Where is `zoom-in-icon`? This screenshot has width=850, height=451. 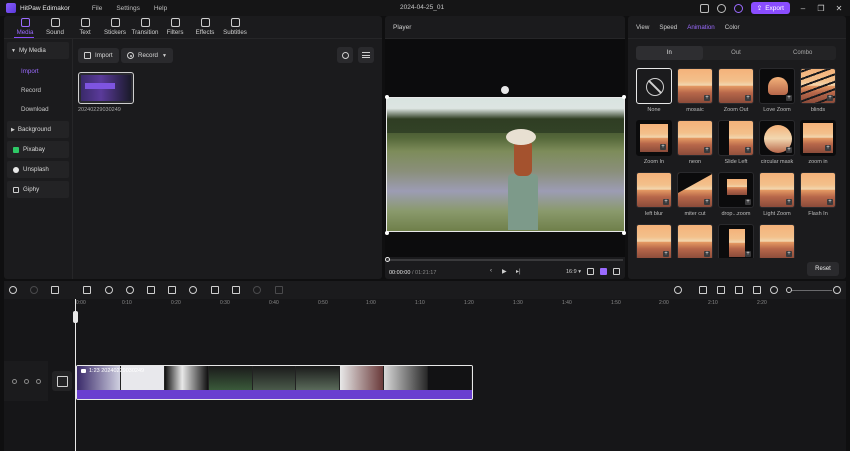
zoom-in-icon is located at coordinates (837, 290).